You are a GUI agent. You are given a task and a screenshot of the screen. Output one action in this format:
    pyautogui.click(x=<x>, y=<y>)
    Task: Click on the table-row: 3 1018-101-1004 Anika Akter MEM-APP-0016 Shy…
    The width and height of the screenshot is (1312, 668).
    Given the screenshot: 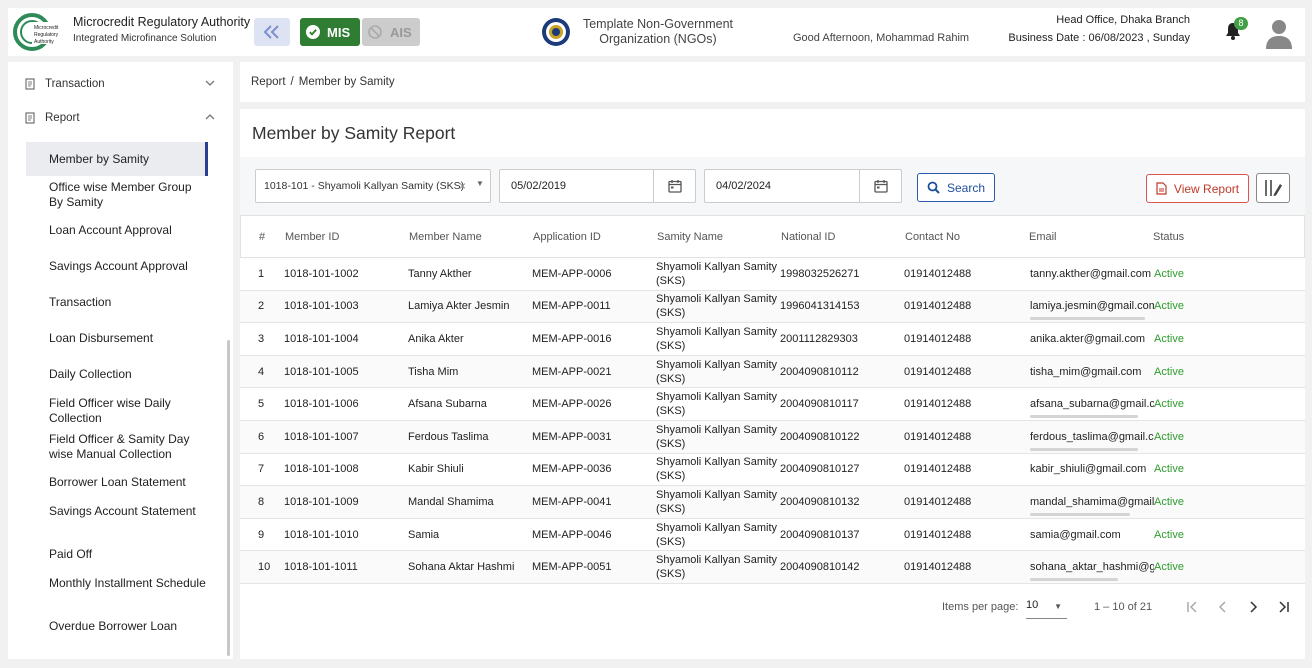 What is the action you would take?
    pyautogui.click(x=772, y=339)
    